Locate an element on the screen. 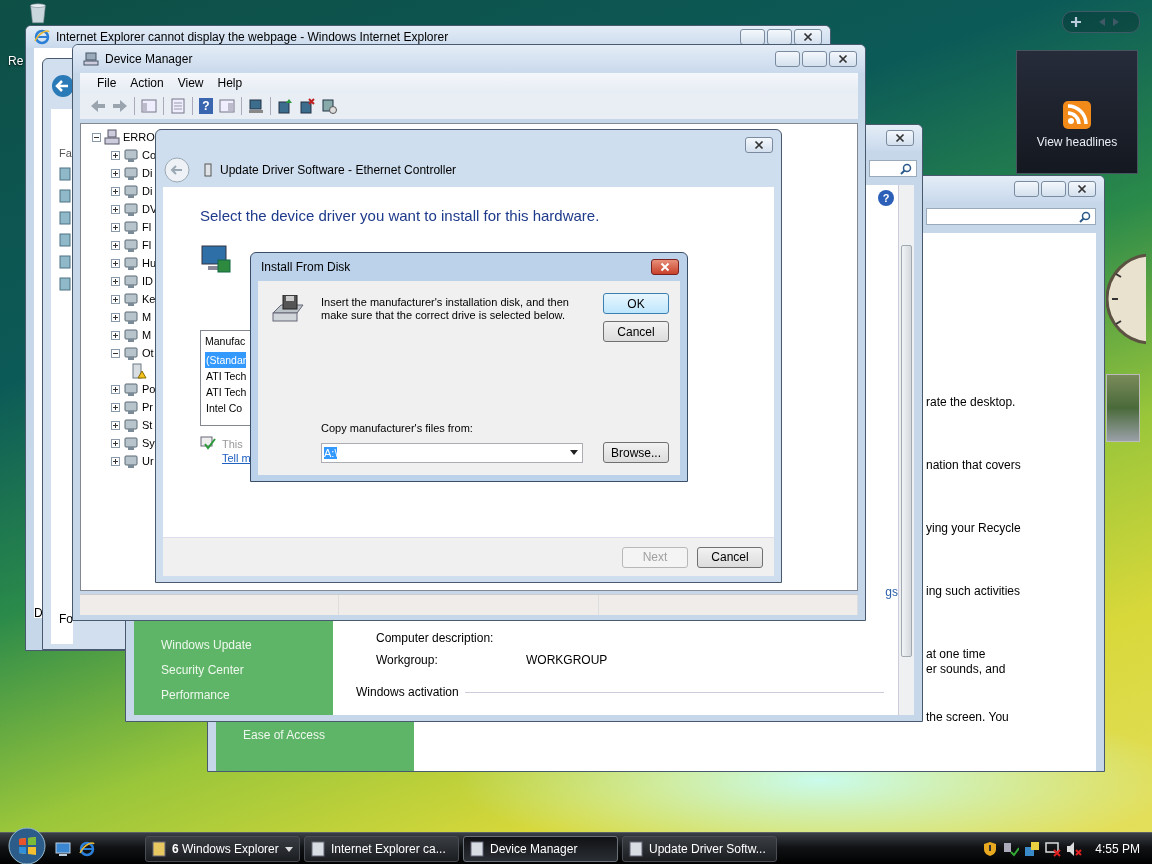 This screenshot has width=1152, height=864. taskbar-button: 6 Windows Explorer is located at coordinates (222, 849).